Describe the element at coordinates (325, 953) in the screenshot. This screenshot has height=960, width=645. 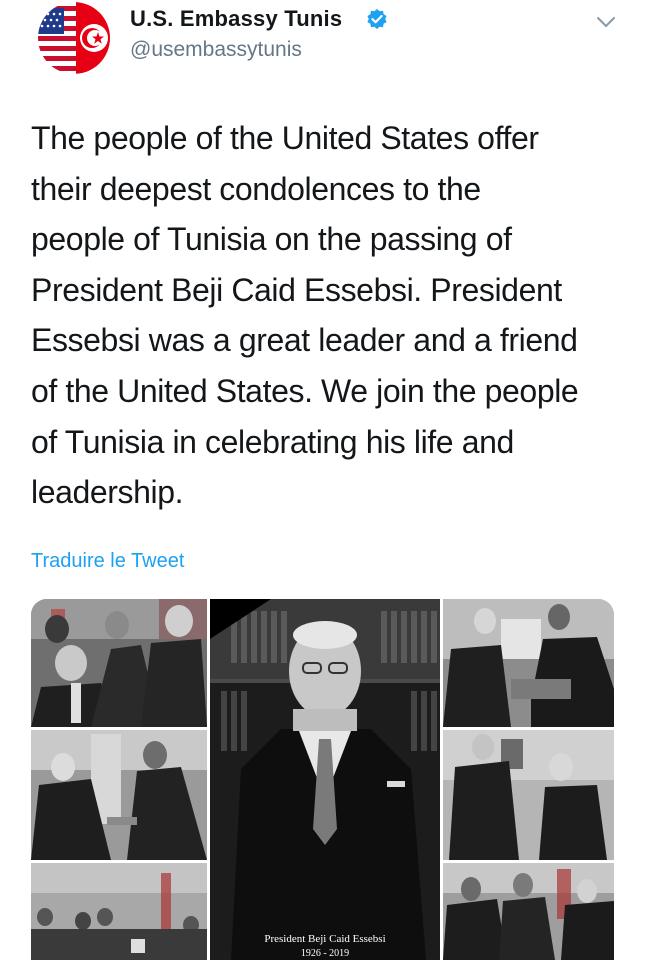
I see `photo-caption-years: 1926 - 2019` at that location.